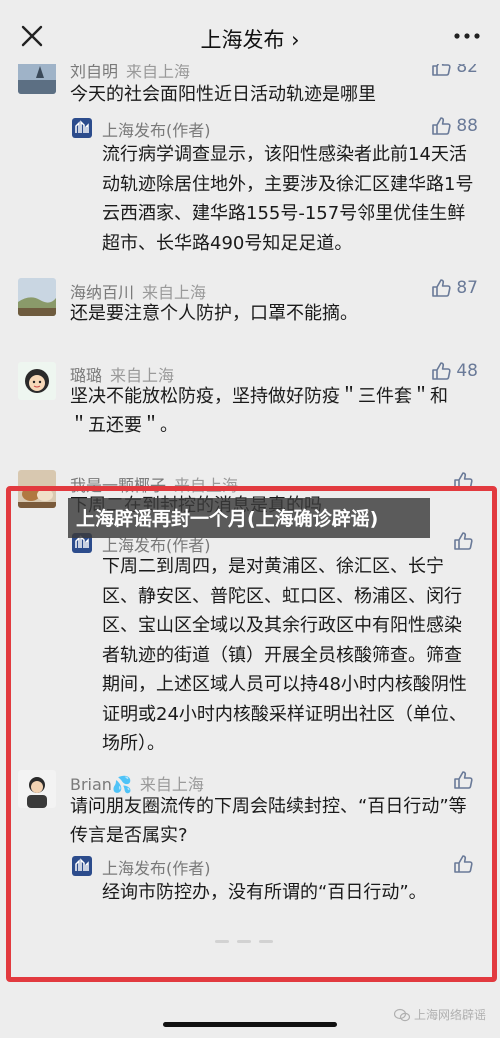 Image resolution: width=500 pixels, height=1038 pixels. Describe the element at coordinates (244, 941) in the screenshot. I see `page-indicator` at that location.